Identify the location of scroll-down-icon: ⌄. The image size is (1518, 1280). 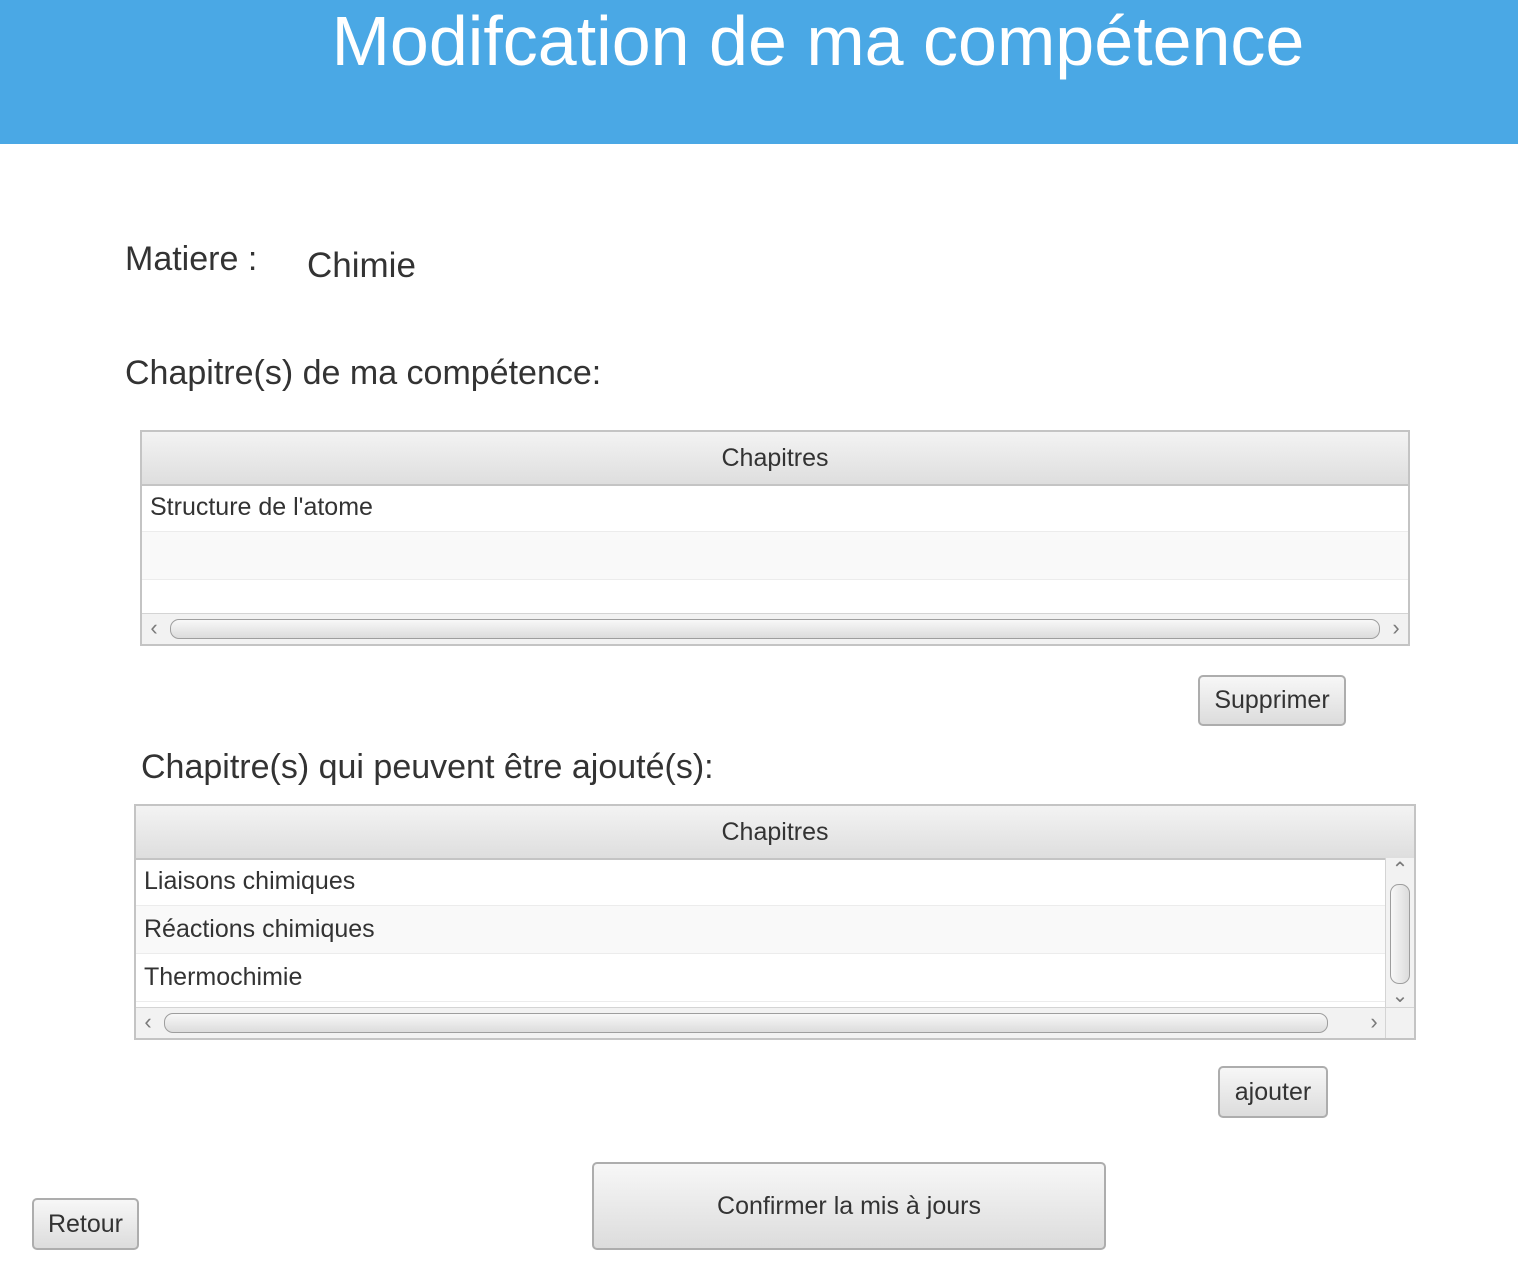
(1400, 996).